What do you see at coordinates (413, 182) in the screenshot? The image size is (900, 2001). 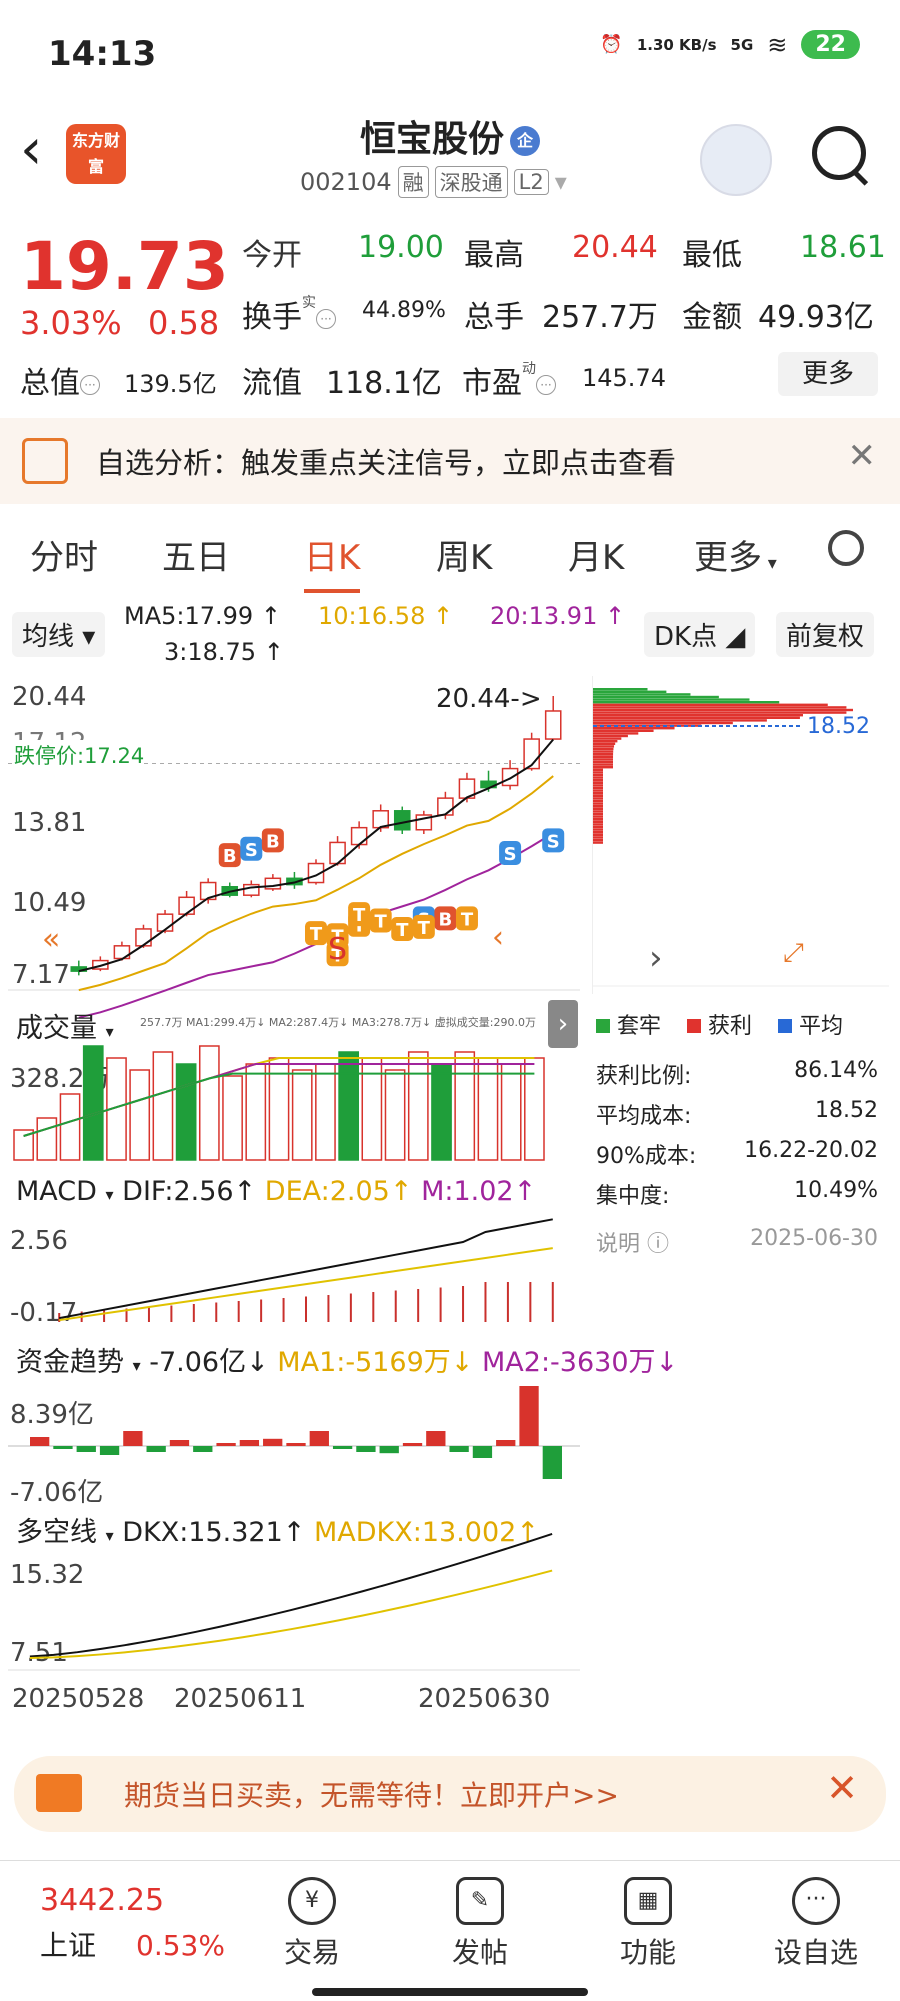 I see `tag-margin: 融` at bounding box center [413, 182].